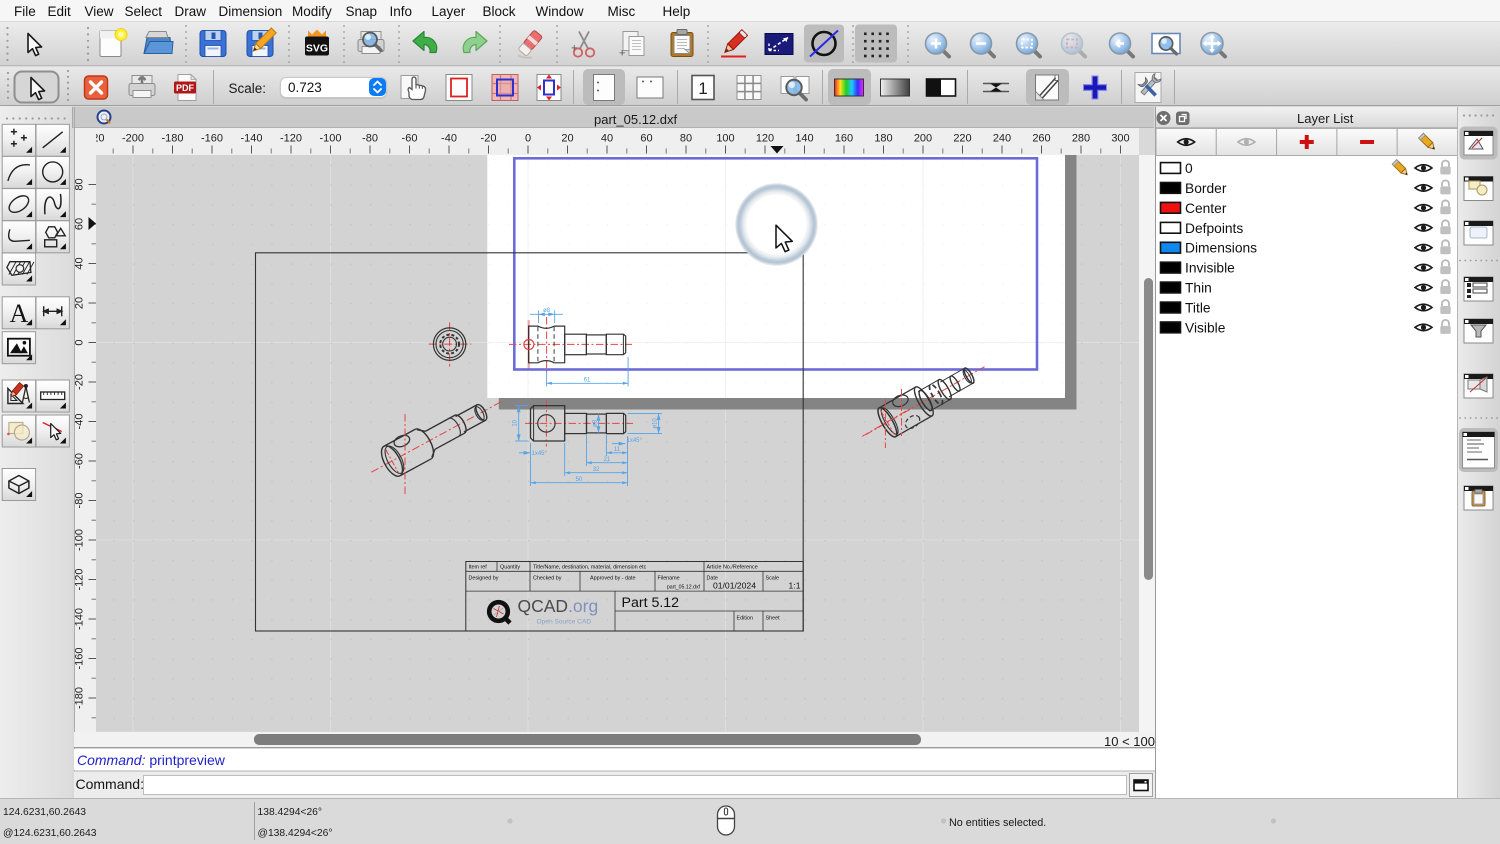 Image resolution: width=1500 pixels, height=844 pixels. What do you see at coordinates (795, 586) in the screenshot?
I see `svg-text: 1:1` at bounding box center [795, 586].